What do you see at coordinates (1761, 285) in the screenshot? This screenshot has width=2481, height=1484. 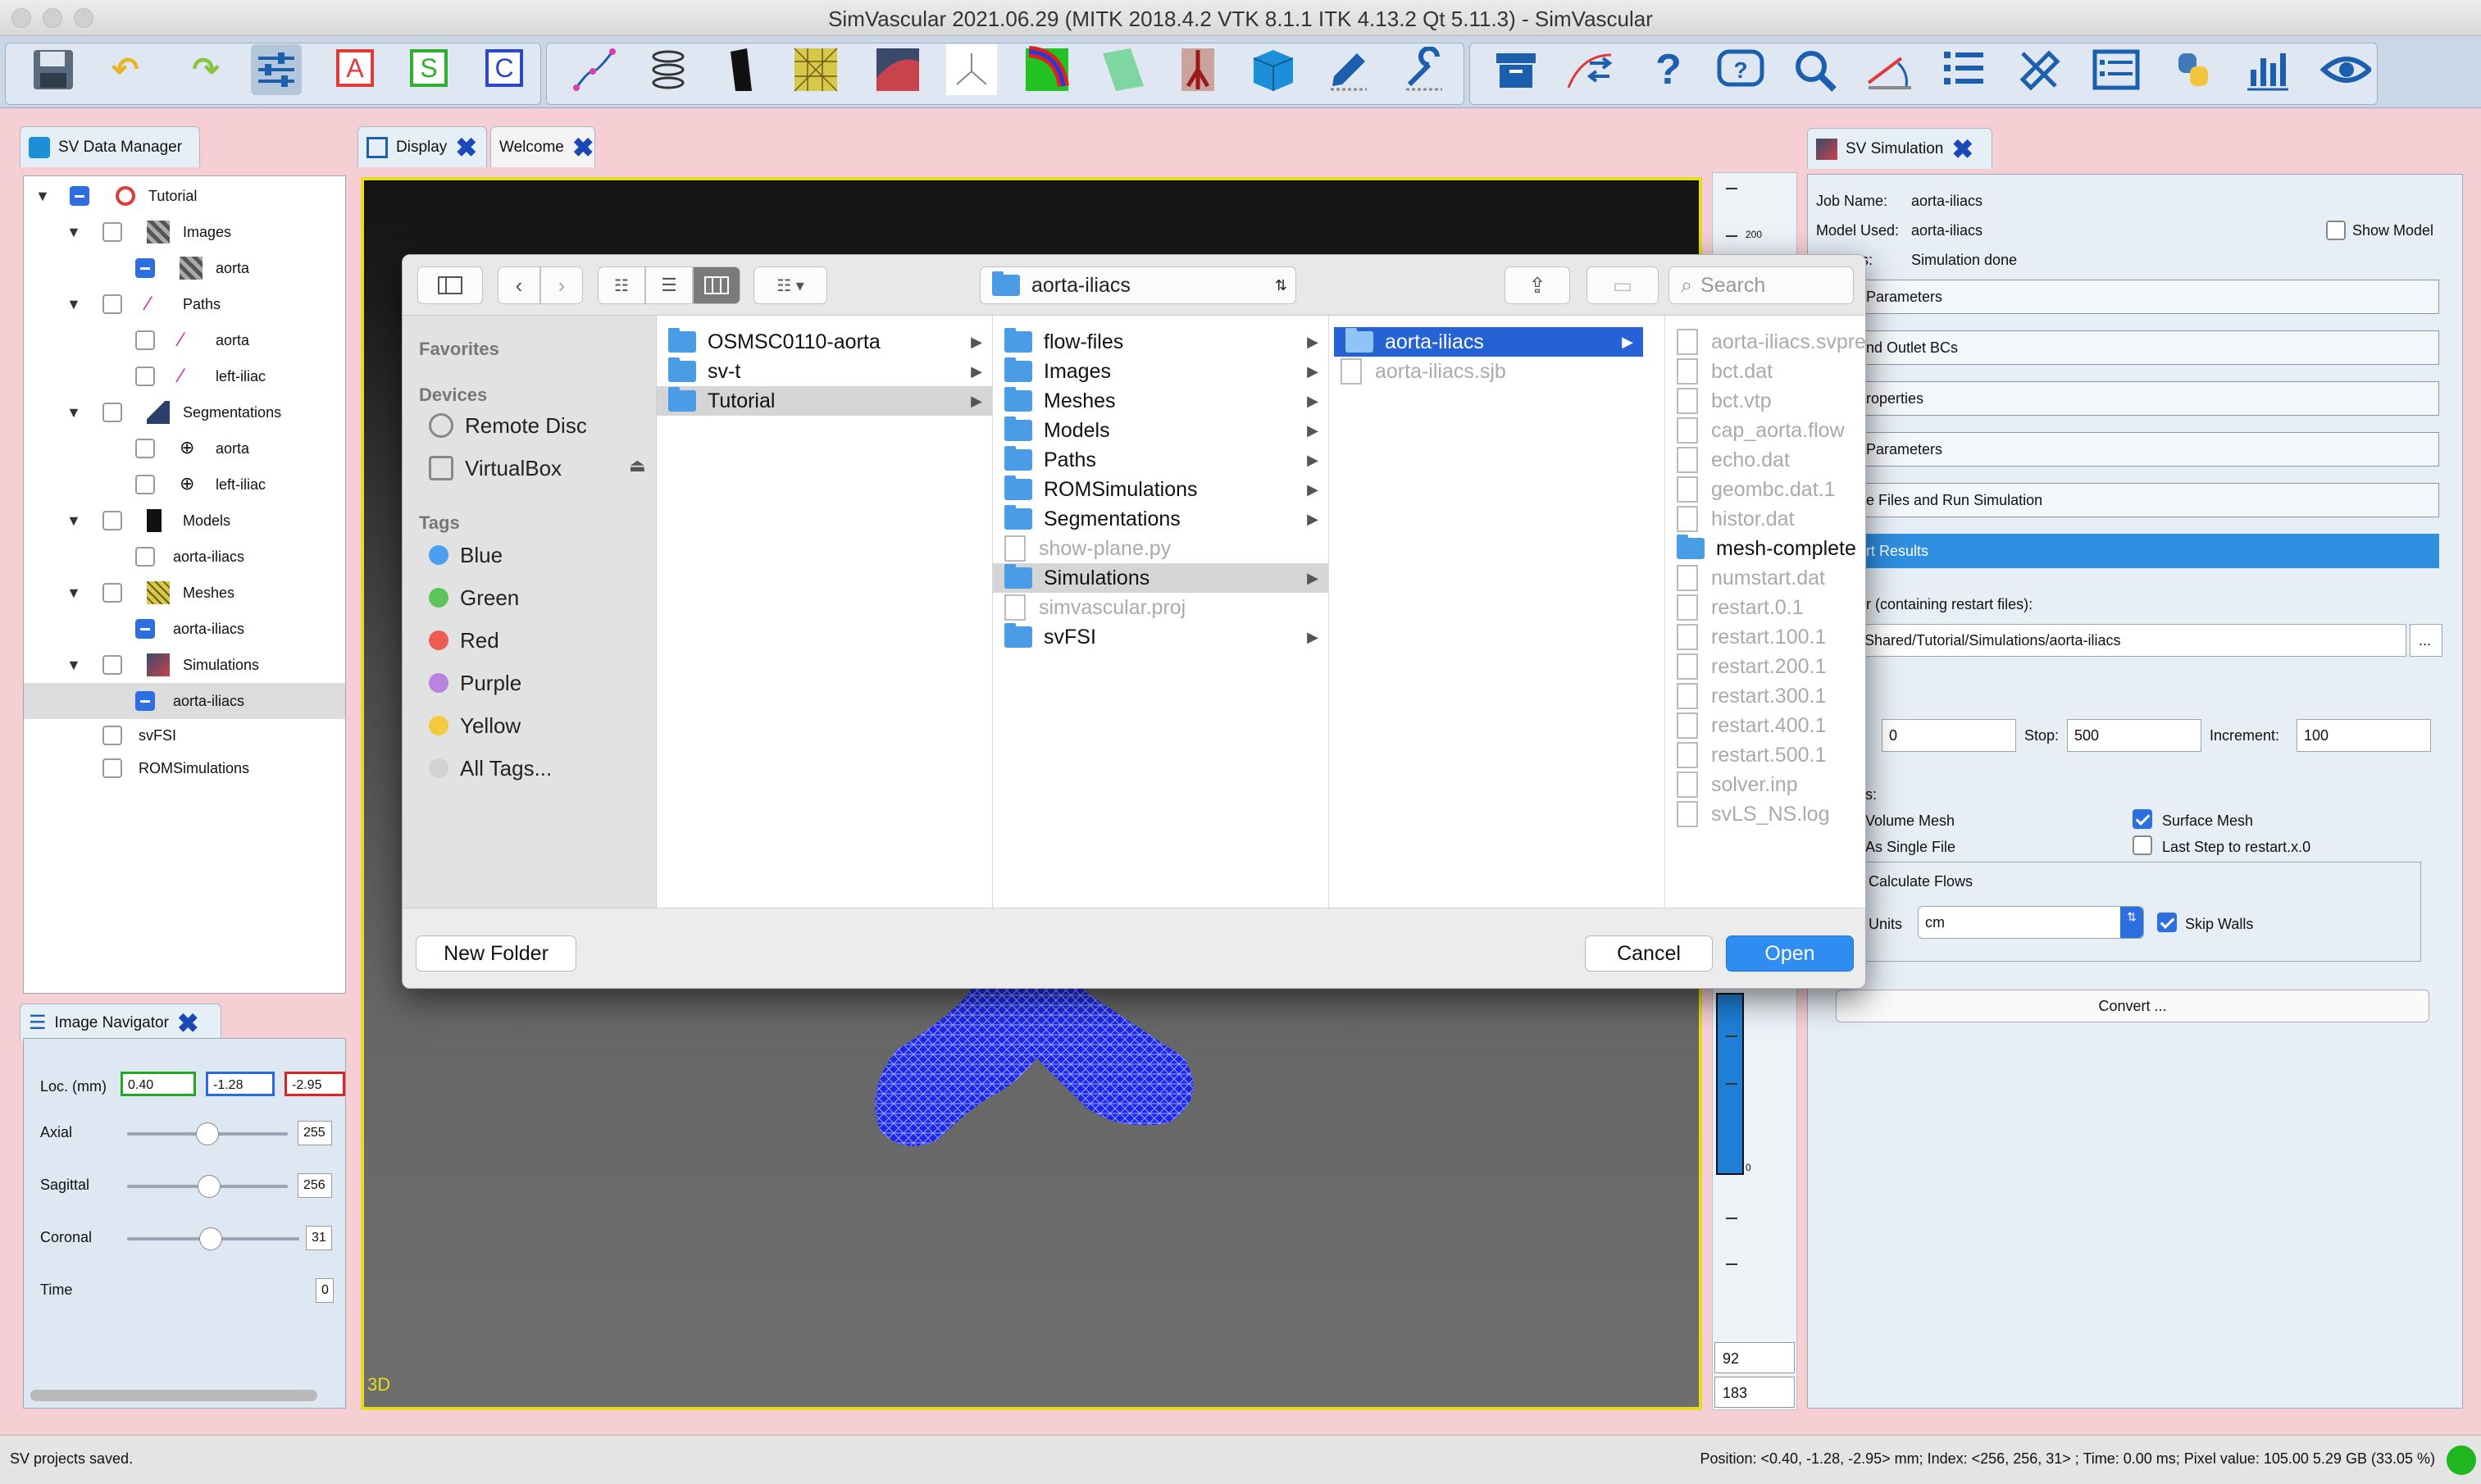 I see `search-field: ⌕ Search` at bounding box center [1761, 285].